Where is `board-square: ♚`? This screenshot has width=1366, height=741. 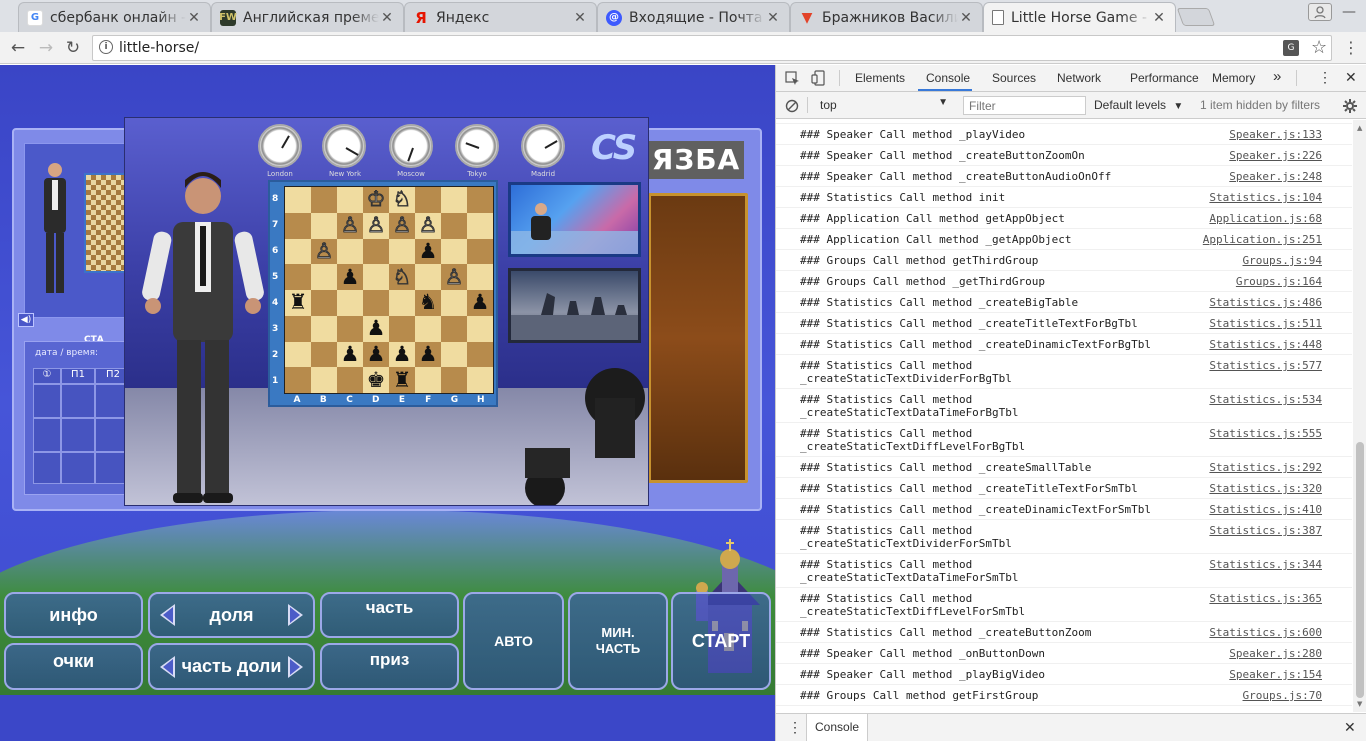
board-square: ♚ is located at coordinates (376, 380).